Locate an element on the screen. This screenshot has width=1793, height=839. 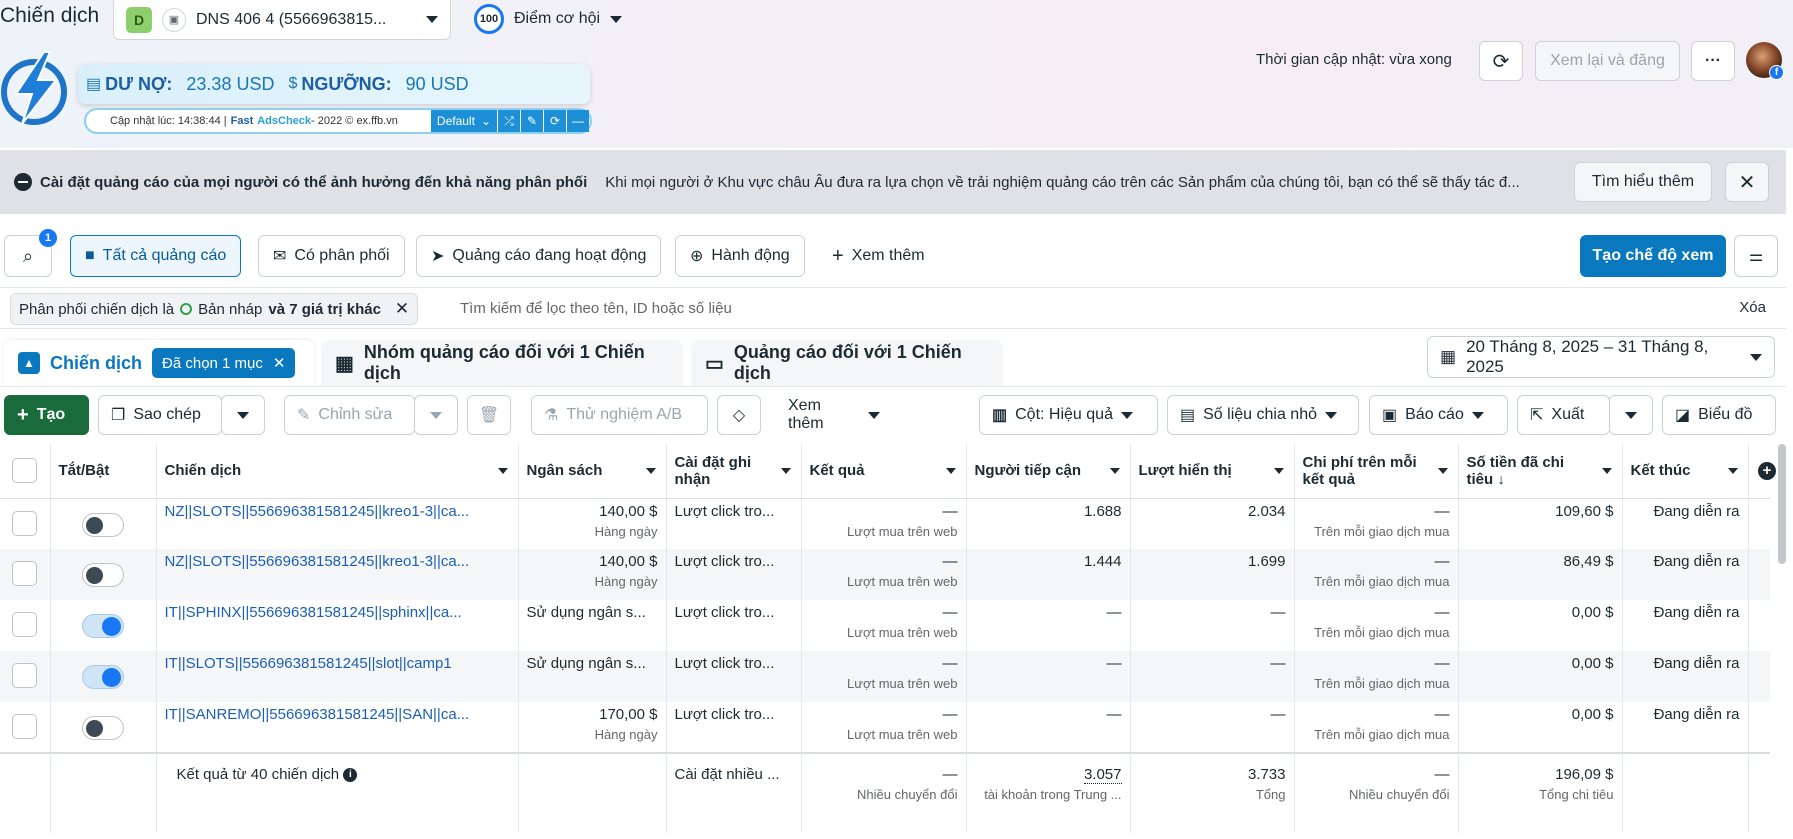
col-attribution: Cài đặt ghi nhận is located at coordinates (734, 471).